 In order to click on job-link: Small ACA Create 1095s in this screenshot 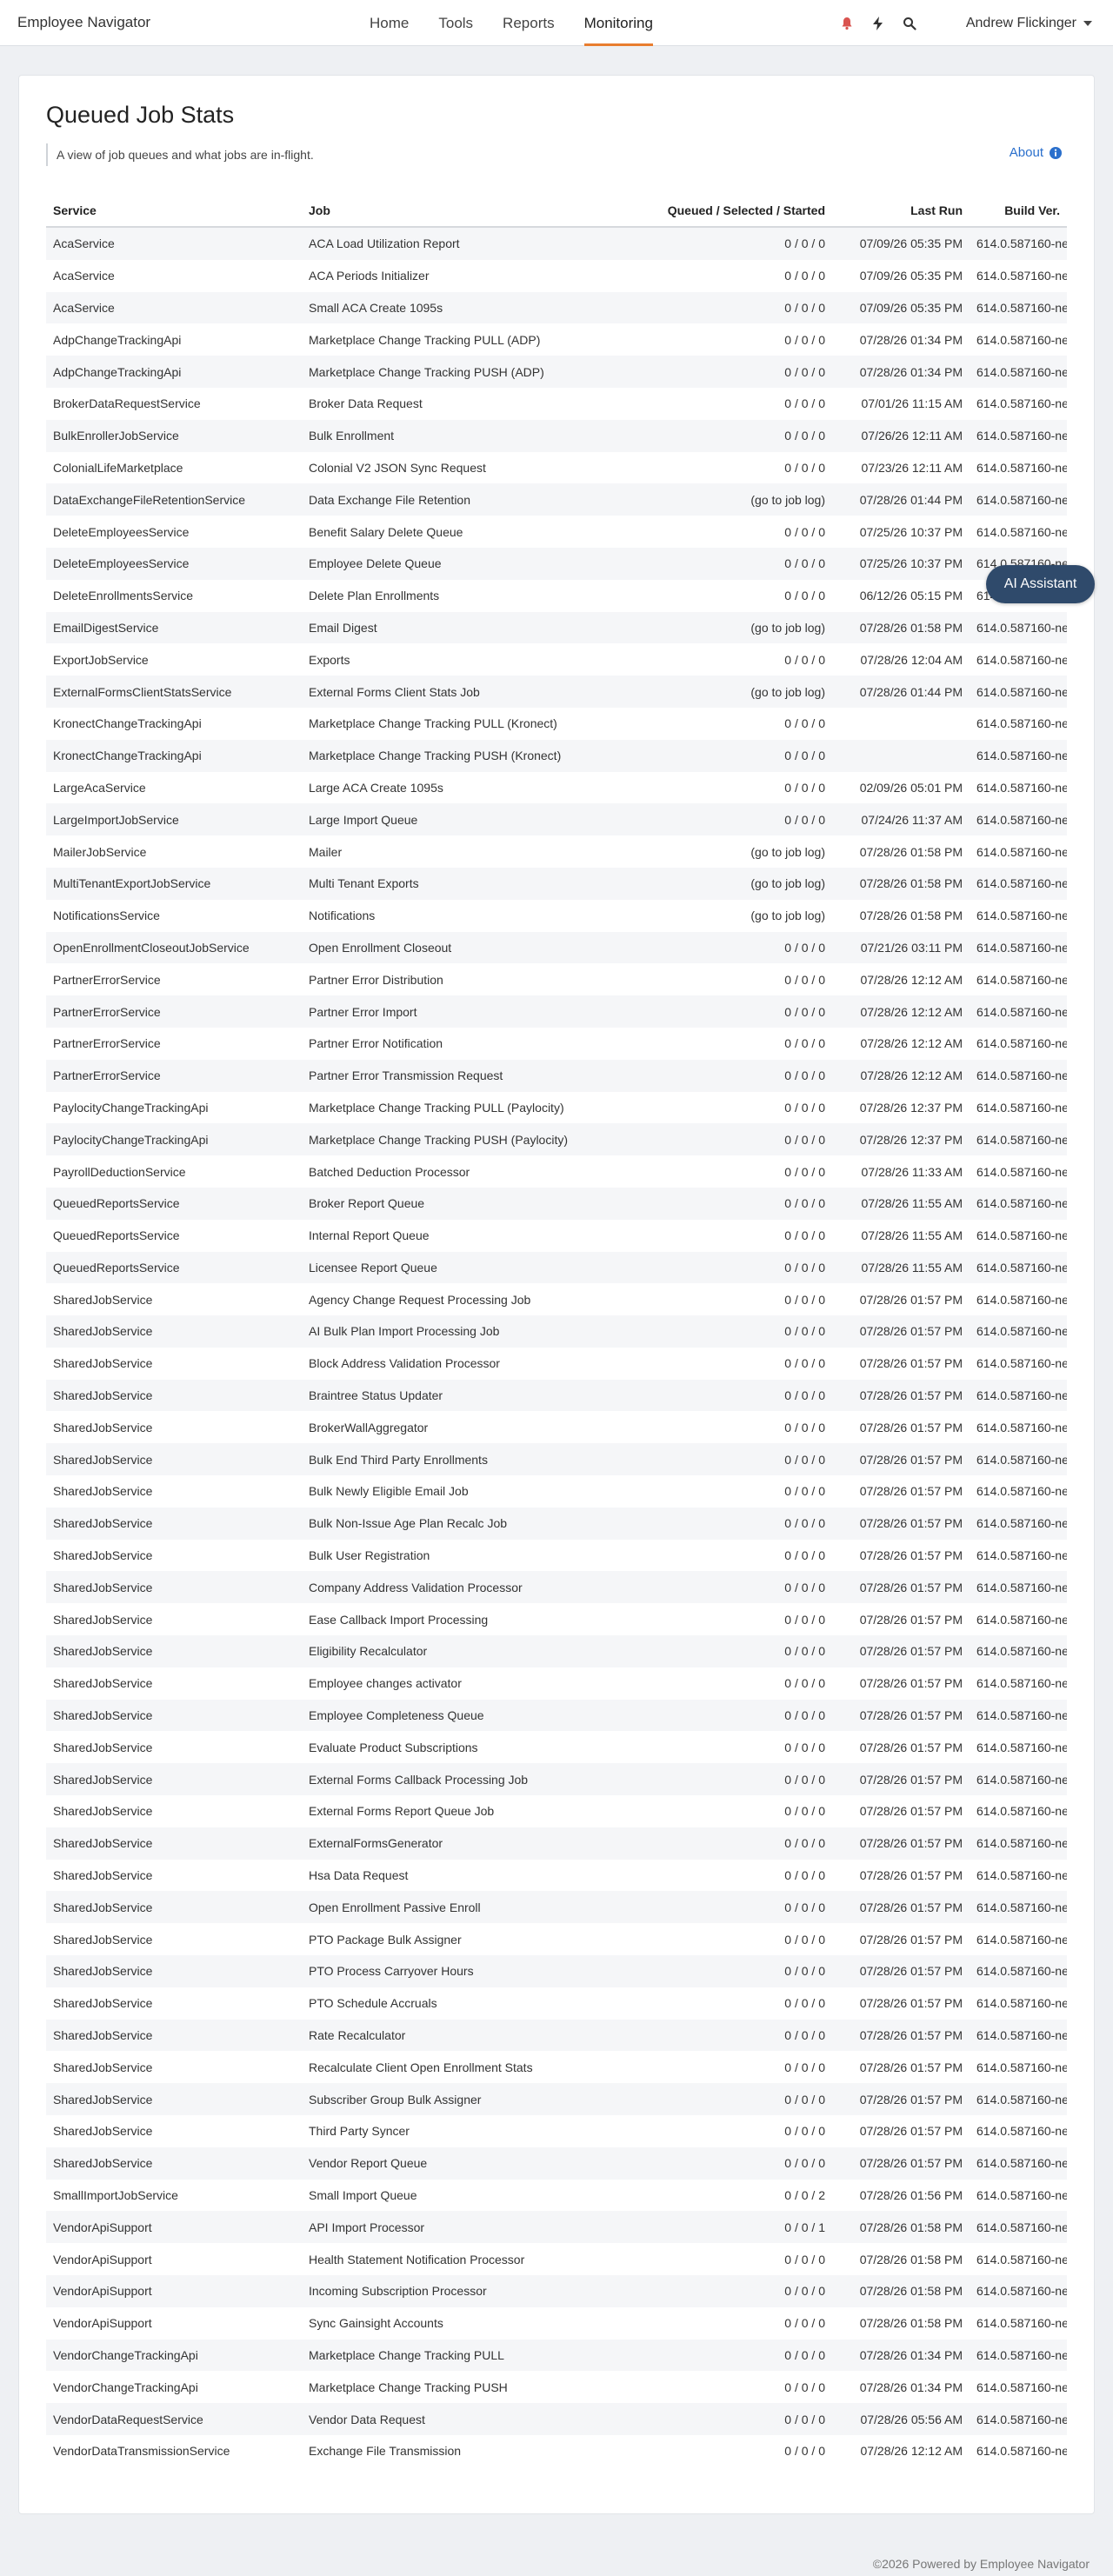, I will do `click(445, 307)`.